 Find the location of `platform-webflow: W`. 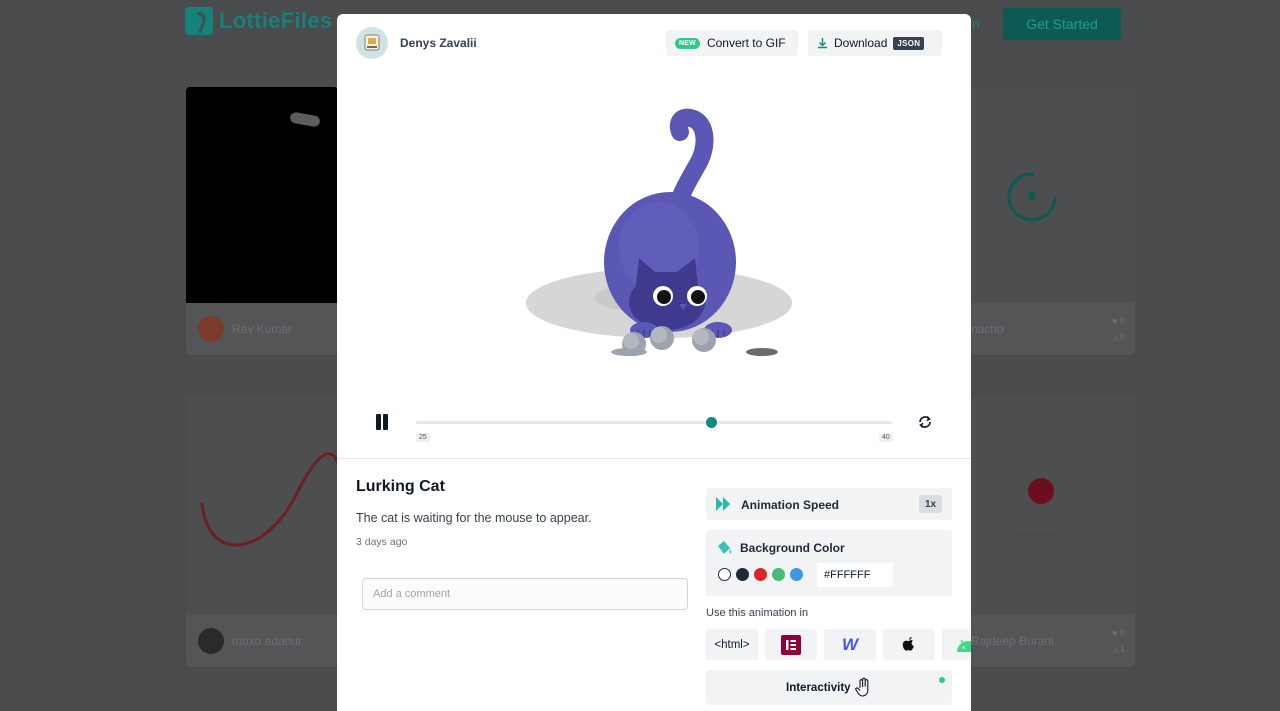

platform-webflow: W is located at coordinates (850, 644).